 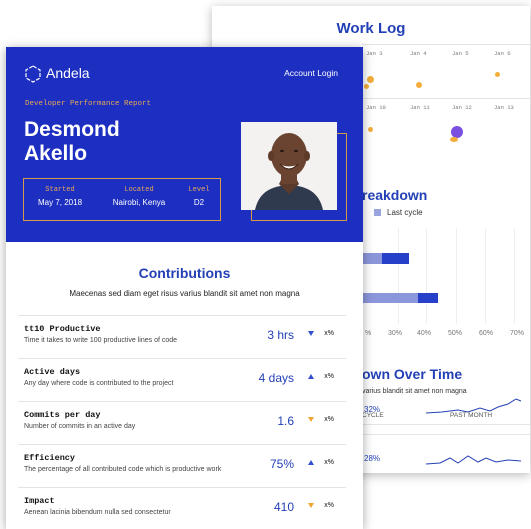 What do you see at coordinates (285, 421) in the screenshot?
I see `metric-value: 1.6` at bounding box center [285, 421].